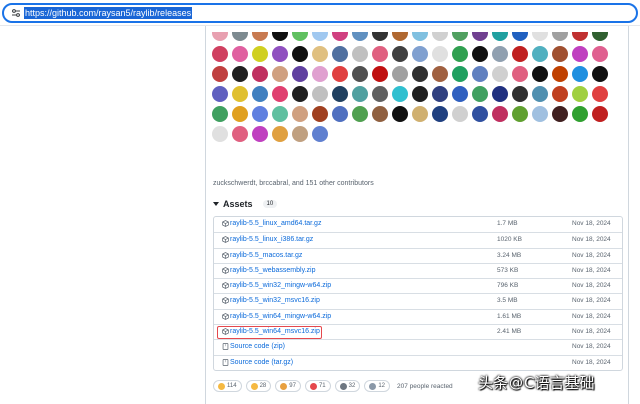  What do you see at coordinates (271, 331) in the screenshot?
I see `asset-link: raylib-5.5_win64_msvc16.zip` at bounding box center [271, 331].